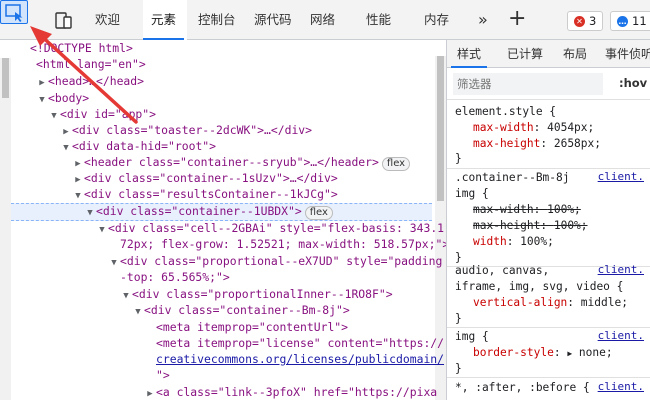  What do you see at coordinates (322, 20) in the screenshot?
I see `tab-network: 网络` at bounding box center [322, 20].